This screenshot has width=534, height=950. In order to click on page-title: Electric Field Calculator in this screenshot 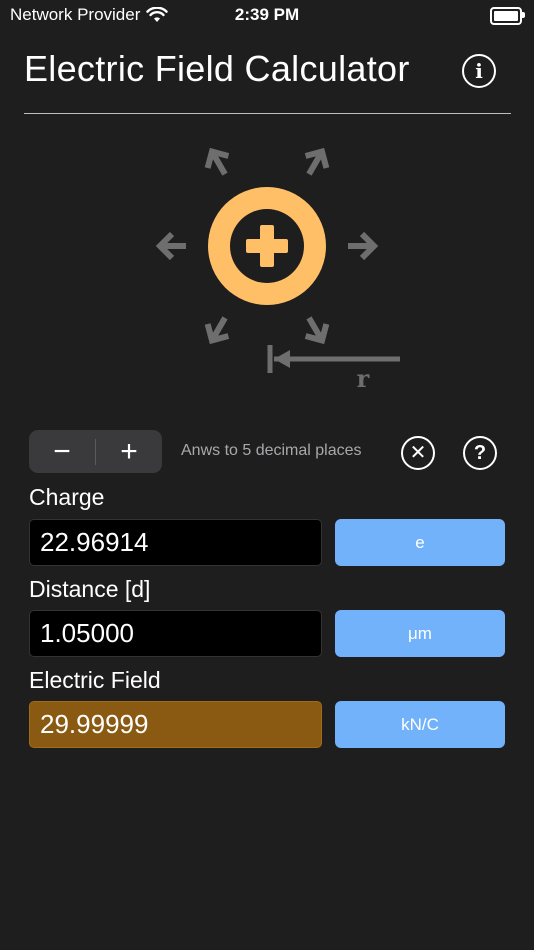, I will do `click(217, 68)`.